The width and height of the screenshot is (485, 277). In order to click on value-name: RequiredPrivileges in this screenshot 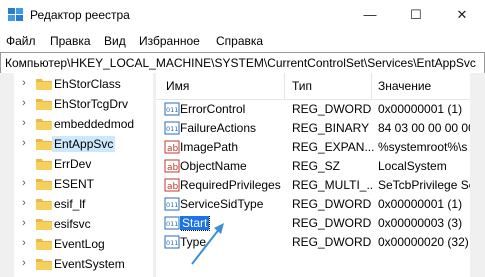, I will do `click(230, 185)`.